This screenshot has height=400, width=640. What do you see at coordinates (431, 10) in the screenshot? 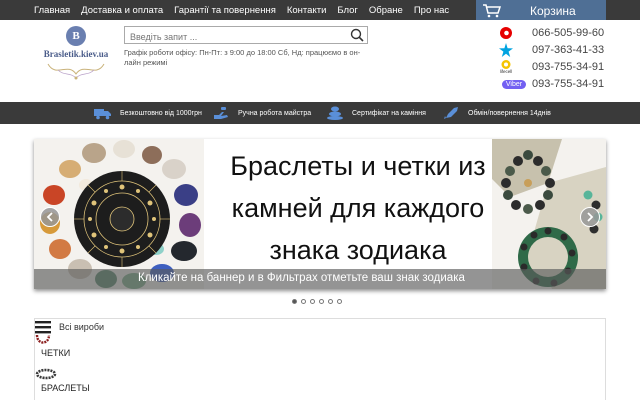
I see `nav-link-about: Про нас` at bounding box center [431, 10].